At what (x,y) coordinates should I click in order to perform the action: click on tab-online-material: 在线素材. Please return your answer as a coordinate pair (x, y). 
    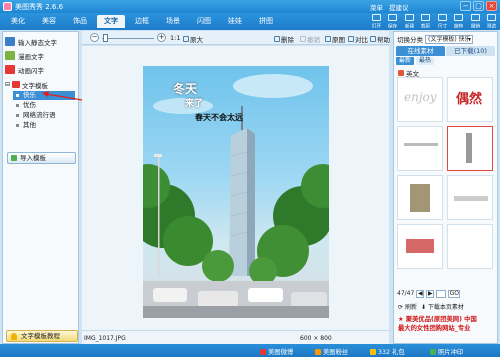
    Looking at the image, I should click on (420, 51).